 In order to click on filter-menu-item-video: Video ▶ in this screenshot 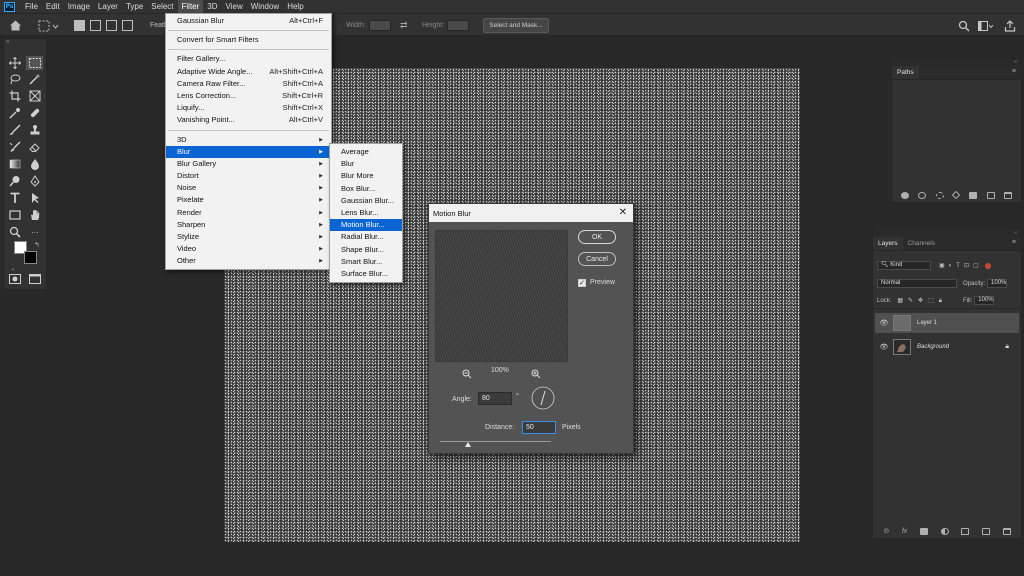, I will do `click(248, 249)`.